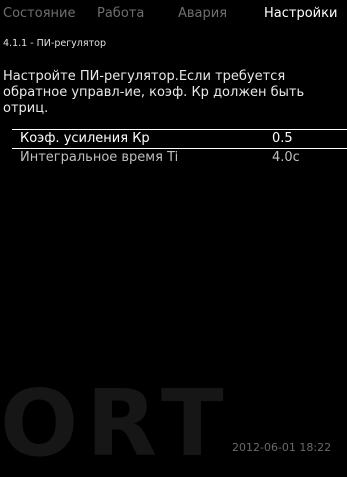  I want to click on tab-settings: Настройки, so click(300, 13).